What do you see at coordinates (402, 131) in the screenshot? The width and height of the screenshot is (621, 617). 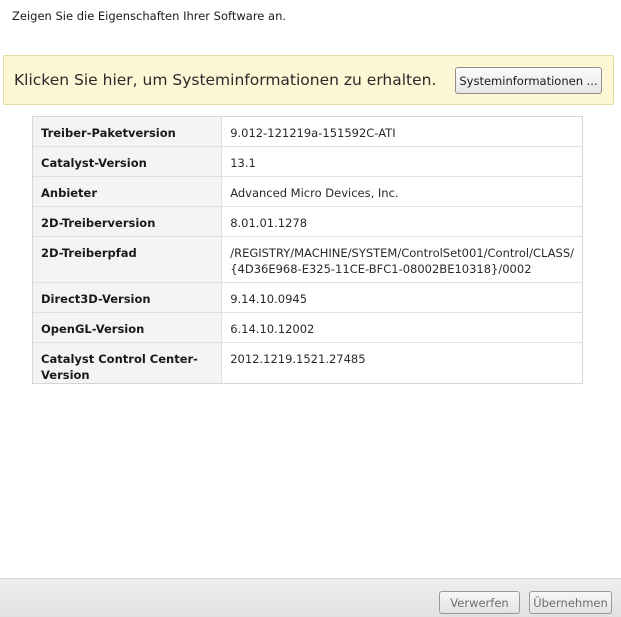 I see `property-value: 9.012-121219a-151592C-ATI` at bounding box center [402, 131].